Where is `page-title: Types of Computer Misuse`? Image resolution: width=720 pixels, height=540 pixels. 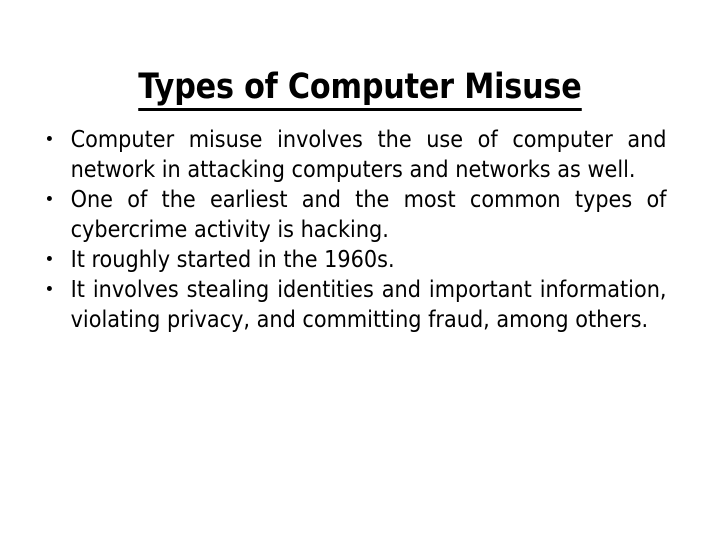 page-title: Types of Computer Misuse is located at coordinates (360, 90).